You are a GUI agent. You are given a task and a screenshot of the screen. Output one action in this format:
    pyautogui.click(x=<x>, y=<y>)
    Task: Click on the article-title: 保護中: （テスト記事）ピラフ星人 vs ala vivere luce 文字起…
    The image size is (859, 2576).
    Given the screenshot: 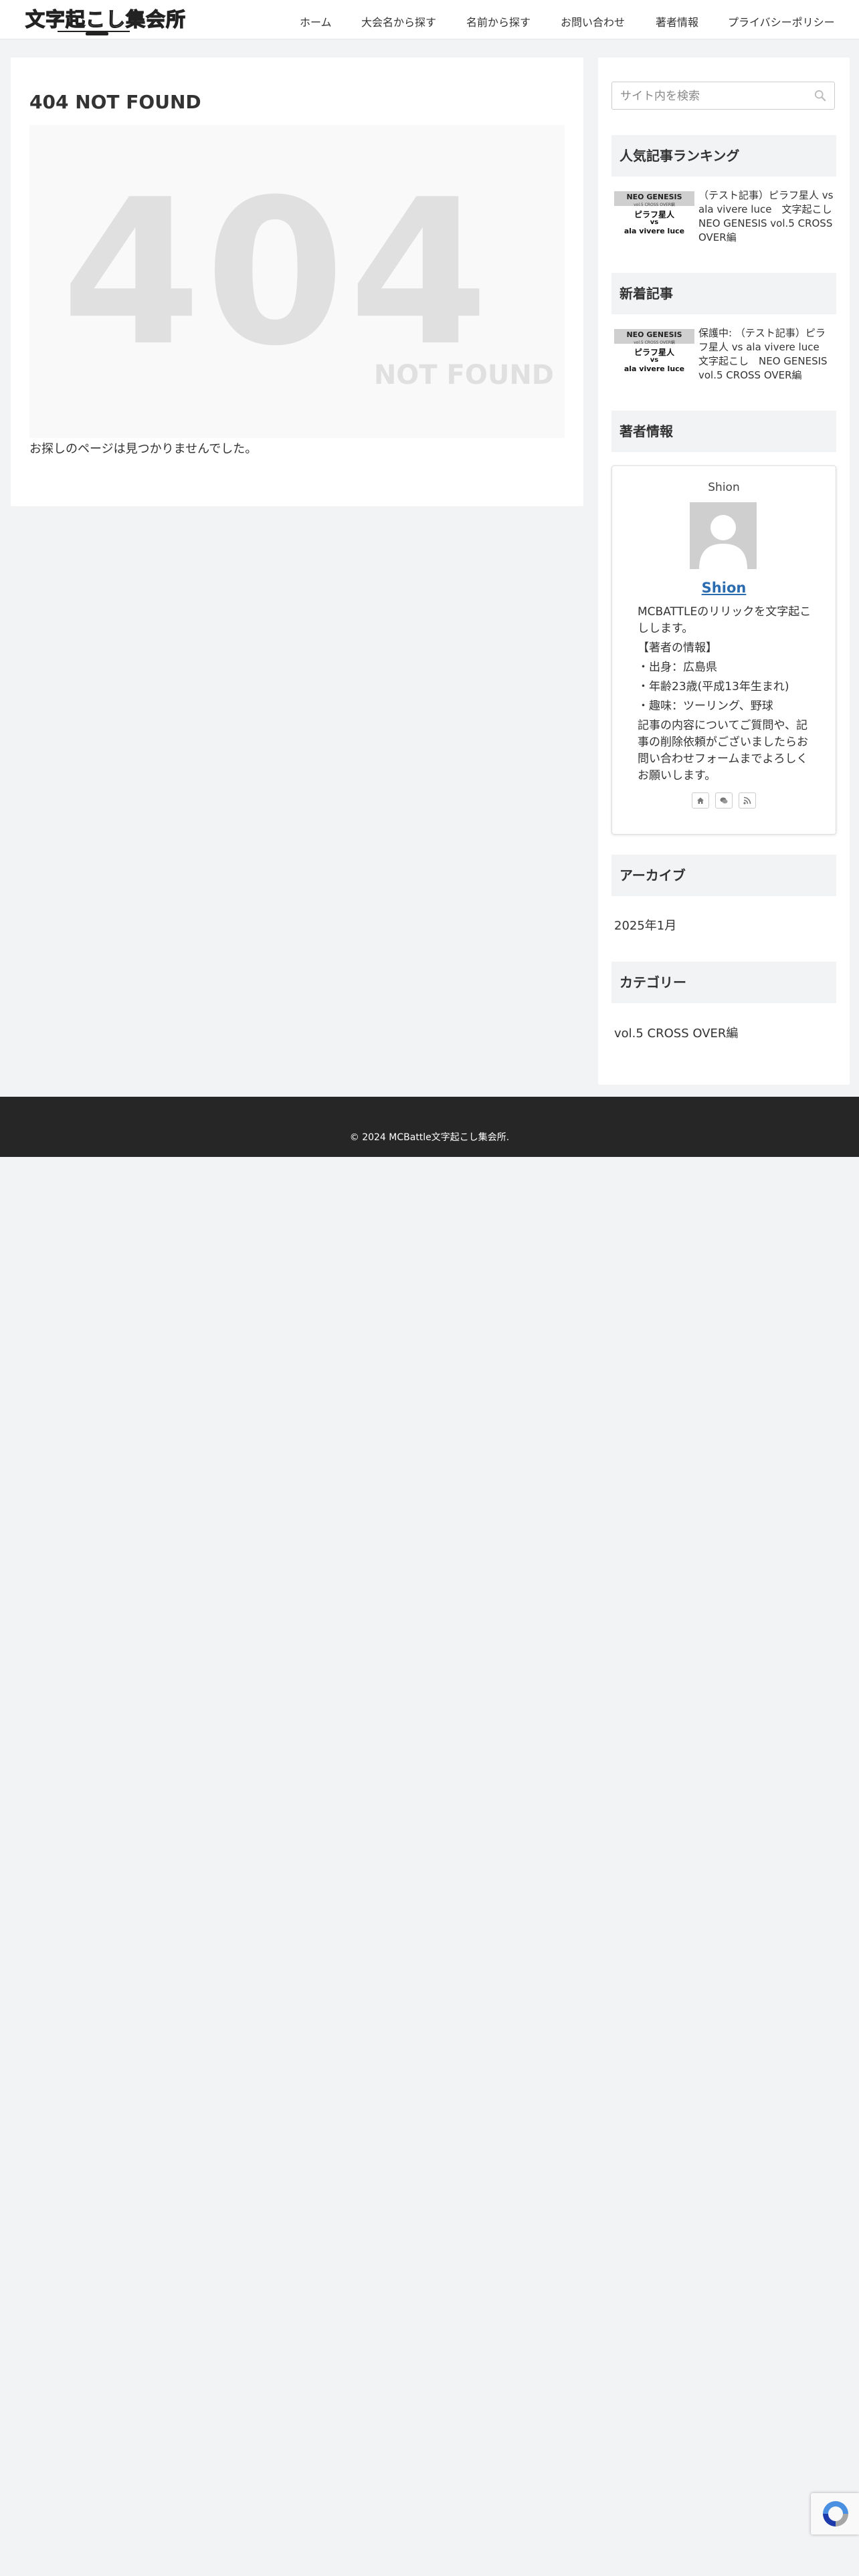 What is the action you would take?
    pyautogui.click(x=767, y=354)
    